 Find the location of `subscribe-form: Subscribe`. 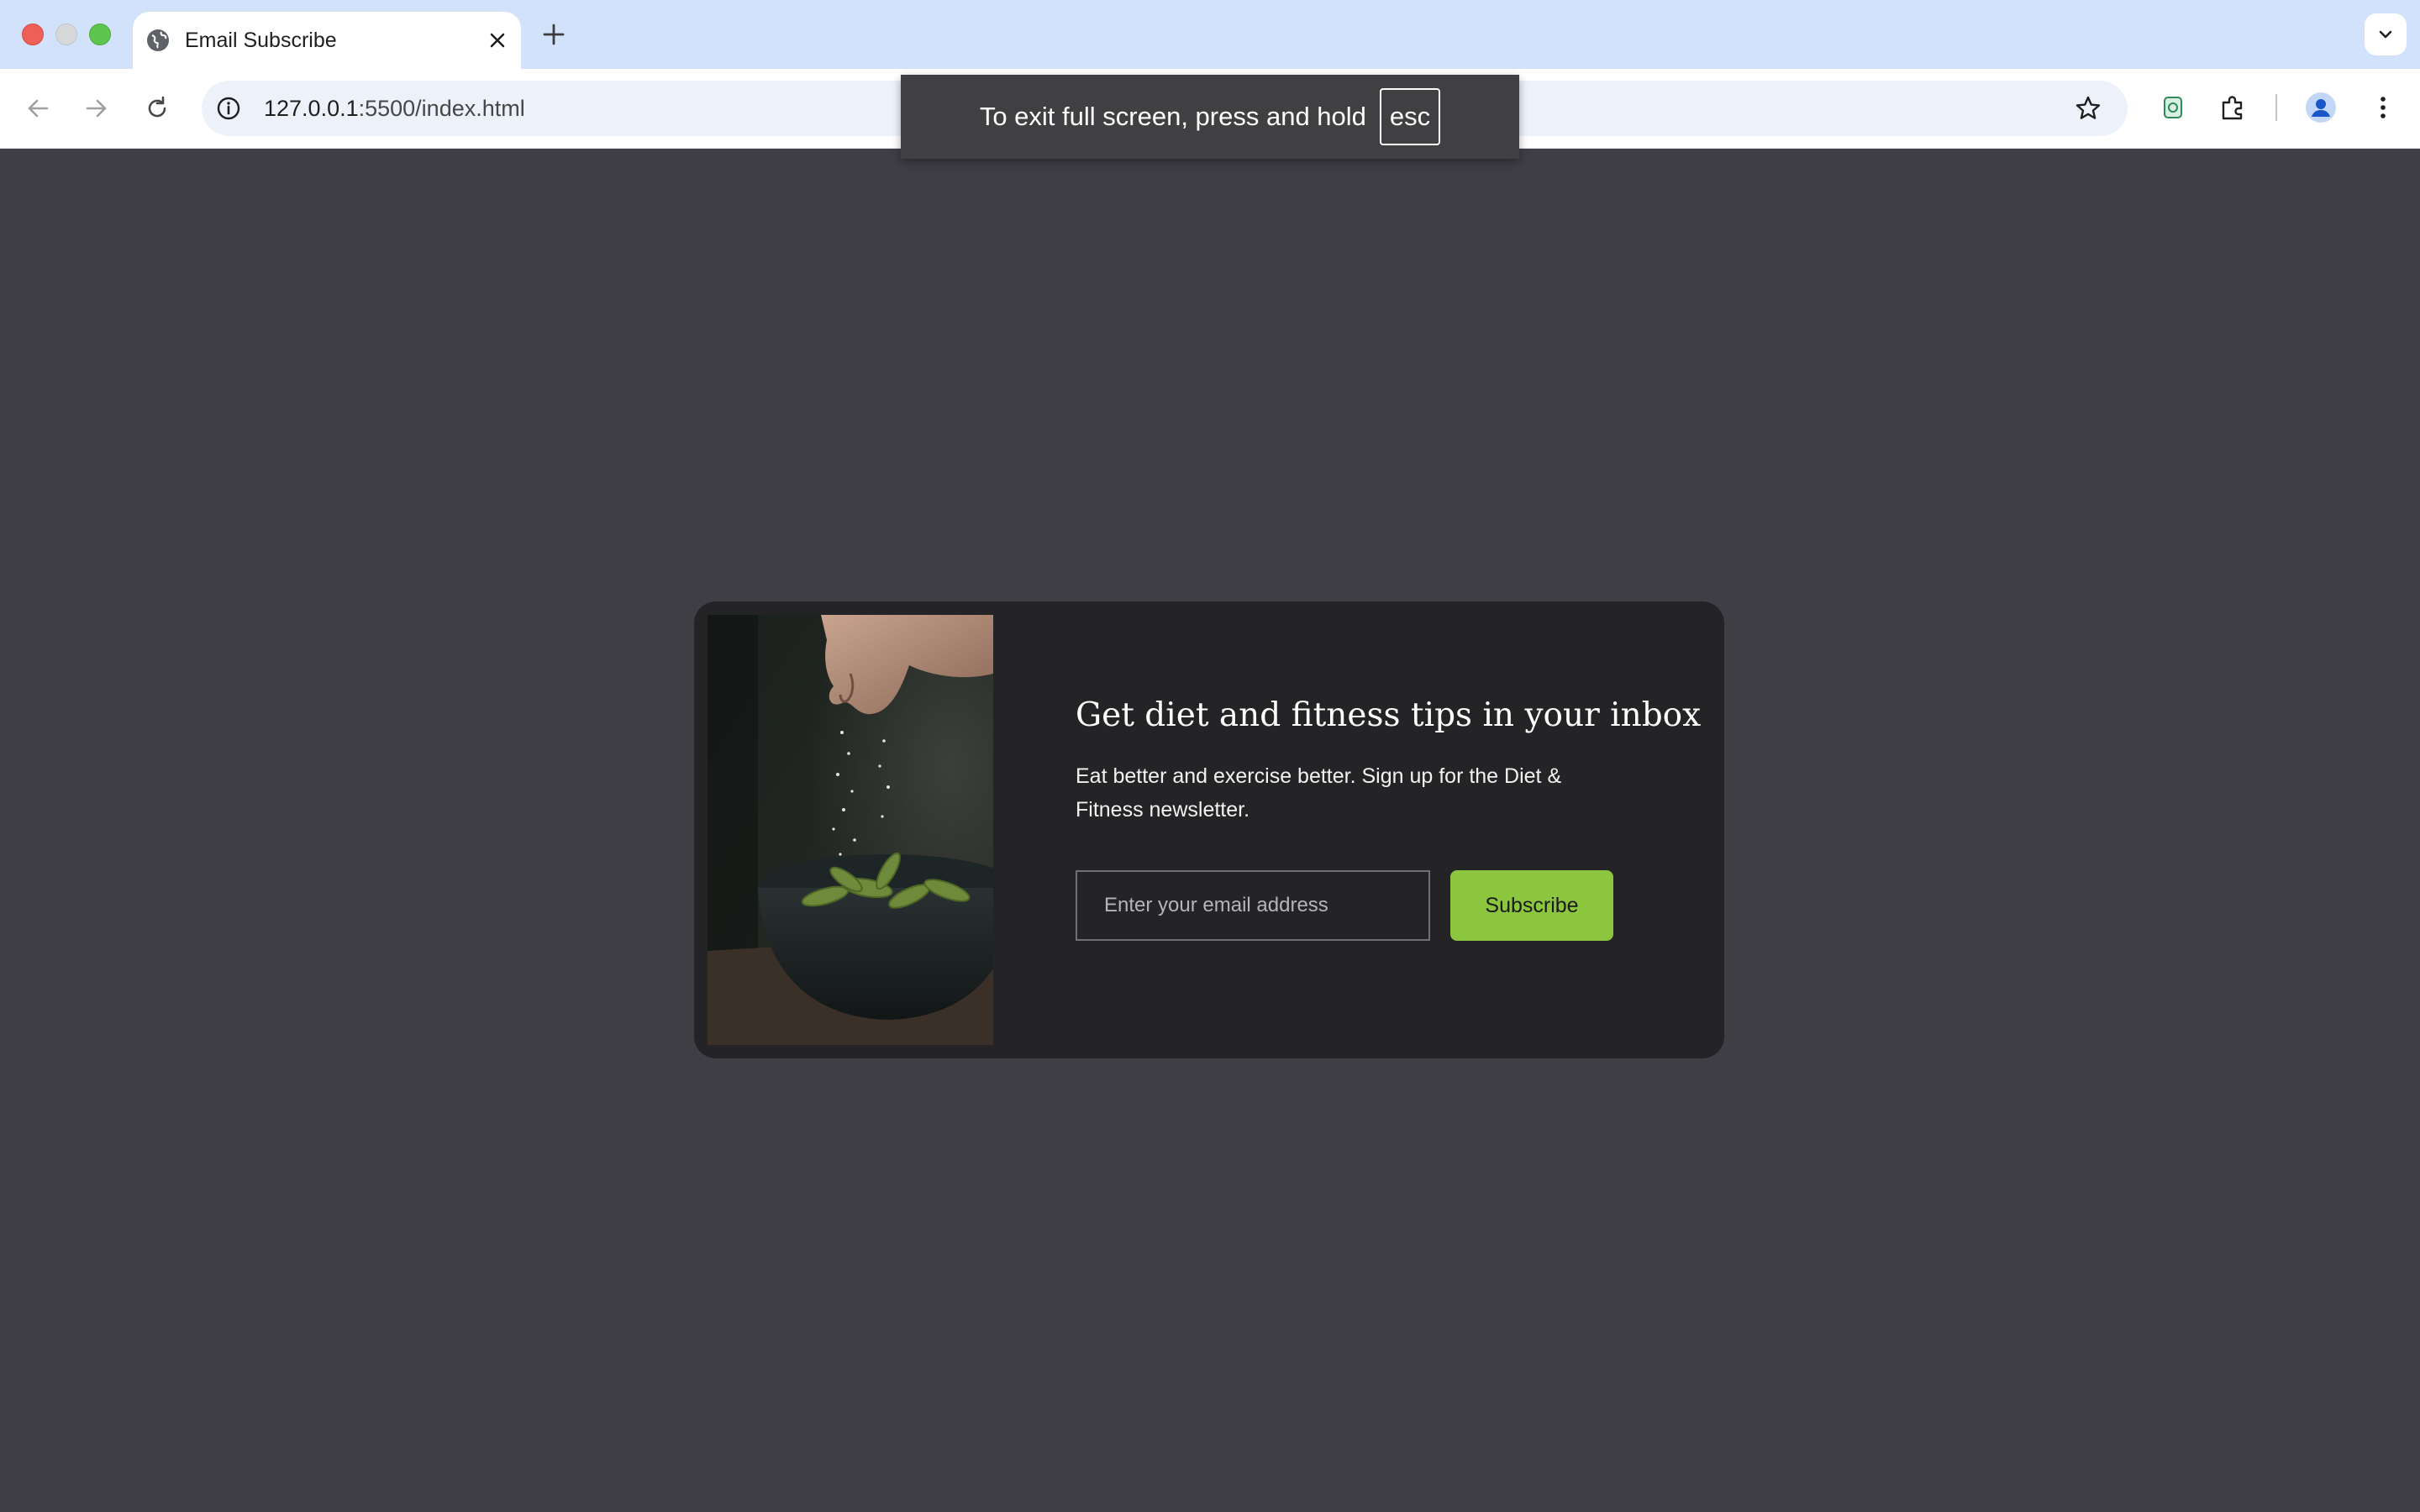

subscribe-form: Subscribe is located at coordinates (1370, 905).